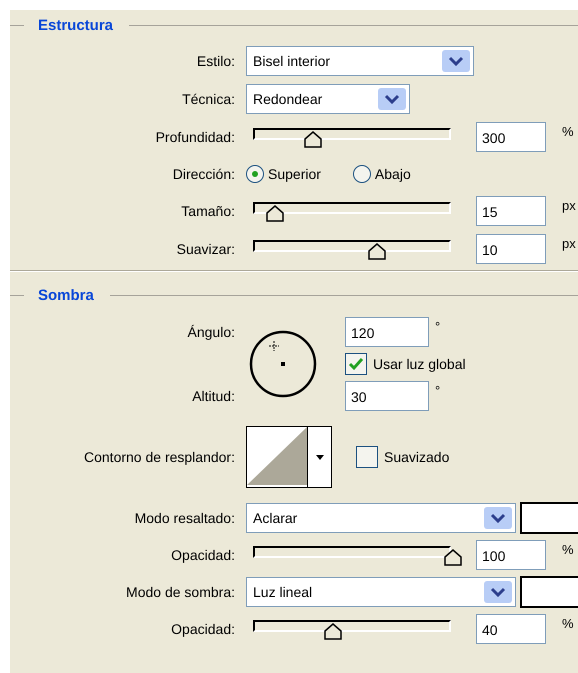  Describe the element at coordinates (511, 629) in the screenshot. I see `number-field: 40` at that location.